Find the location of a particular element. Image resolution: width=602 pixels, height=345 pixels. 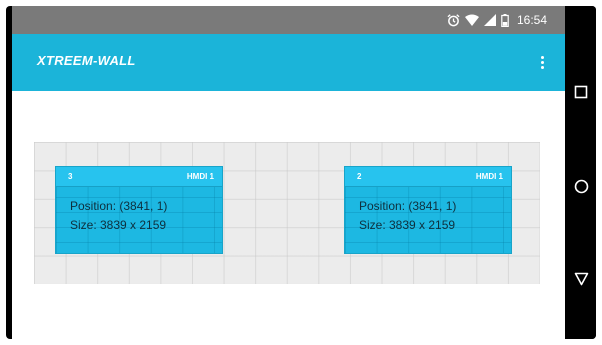

tile-id: 2 is located at coordinates (359, 176).